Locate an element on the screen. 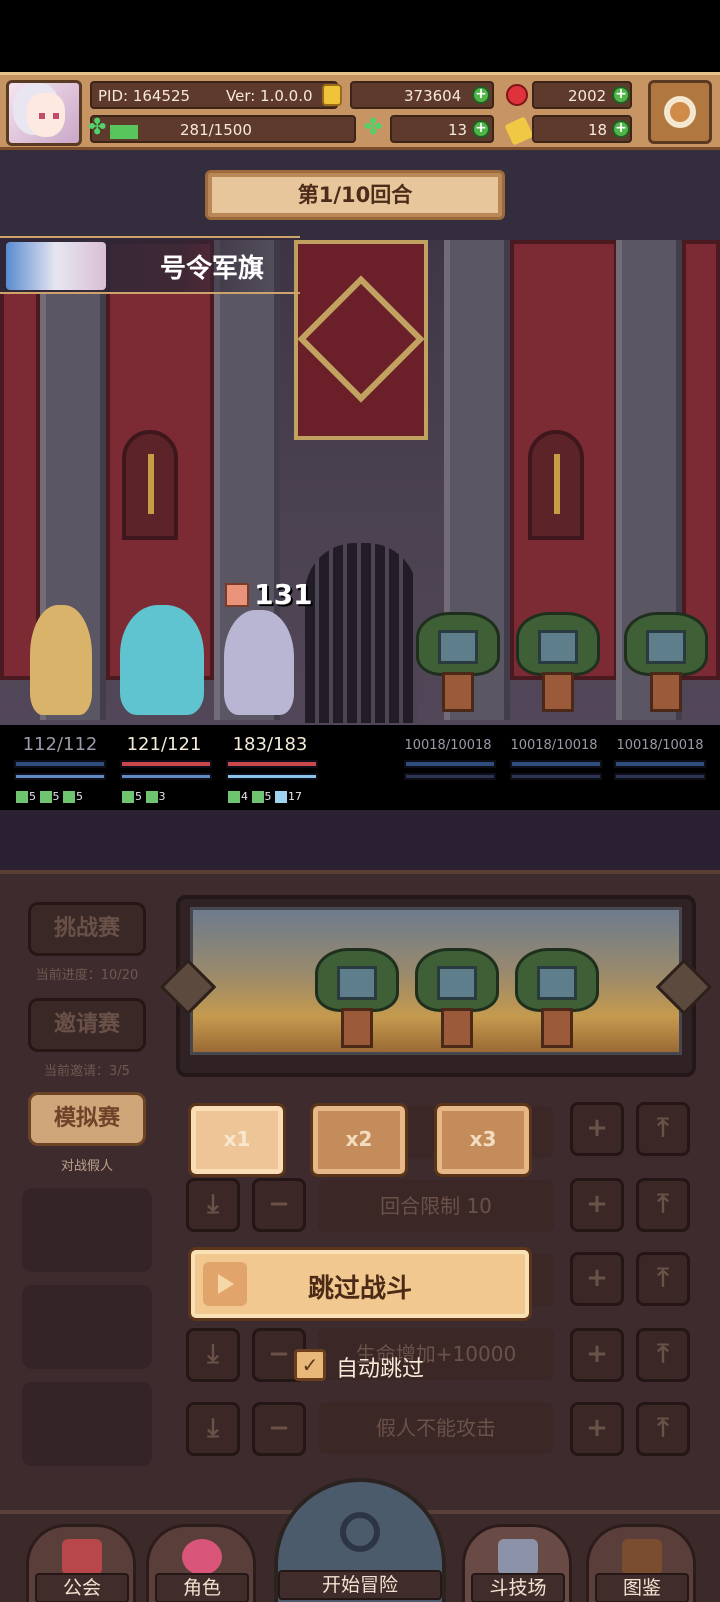  add-gold-button: + is located at coordinates (481, 95).